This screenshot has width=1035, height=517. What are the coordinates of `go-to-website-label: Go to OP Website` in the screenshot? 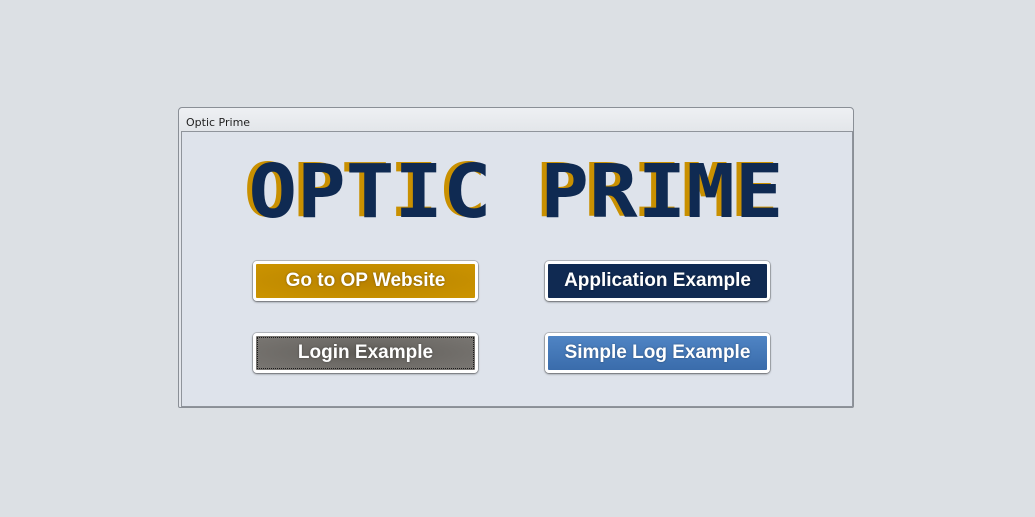 It's located at (365, 280).